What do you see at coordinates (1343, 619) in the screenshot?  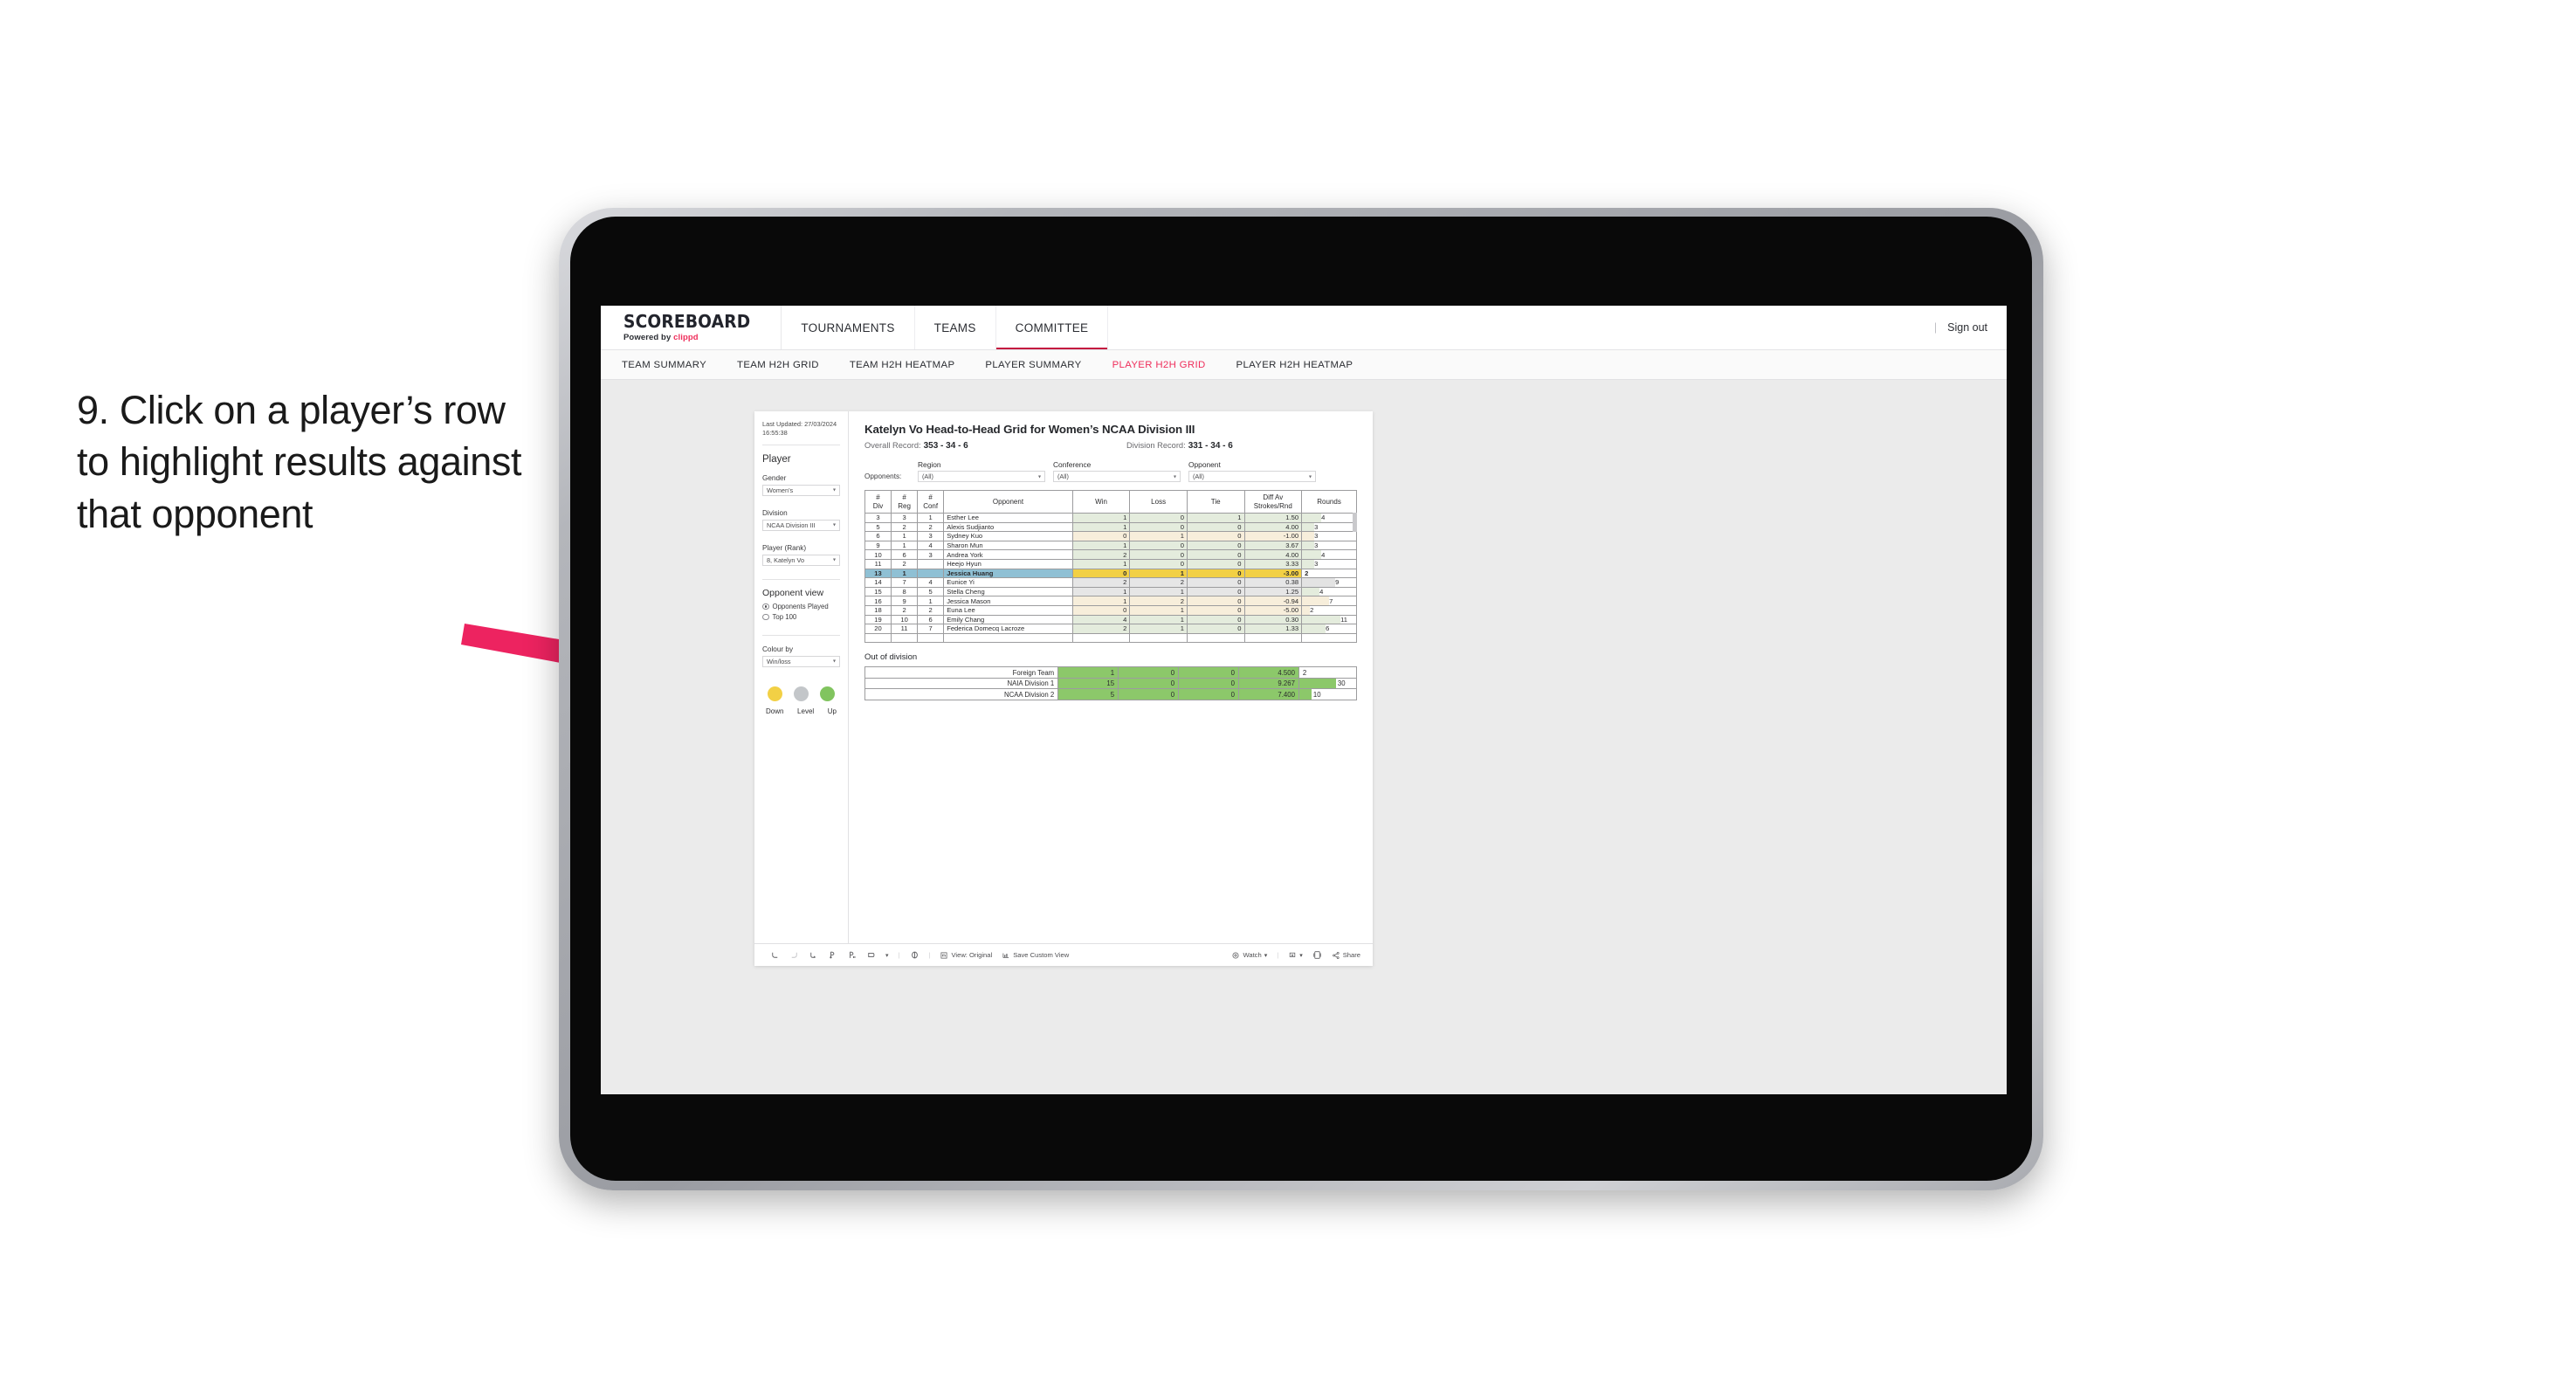 I see `rounds-value: 11` at bounding box center [1343, 619].